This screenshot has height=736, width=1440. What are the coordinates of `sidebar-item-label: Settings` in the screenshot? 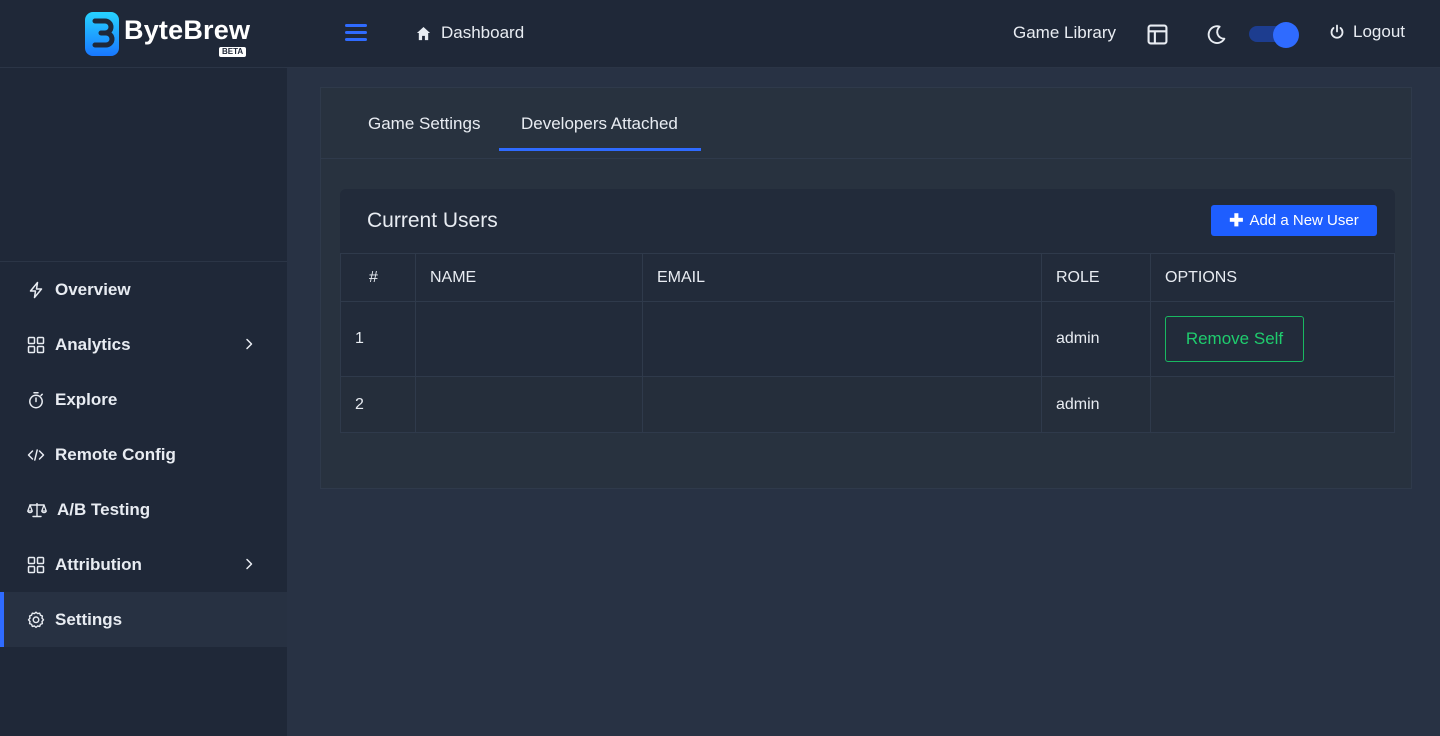 It's located at (89, 619).